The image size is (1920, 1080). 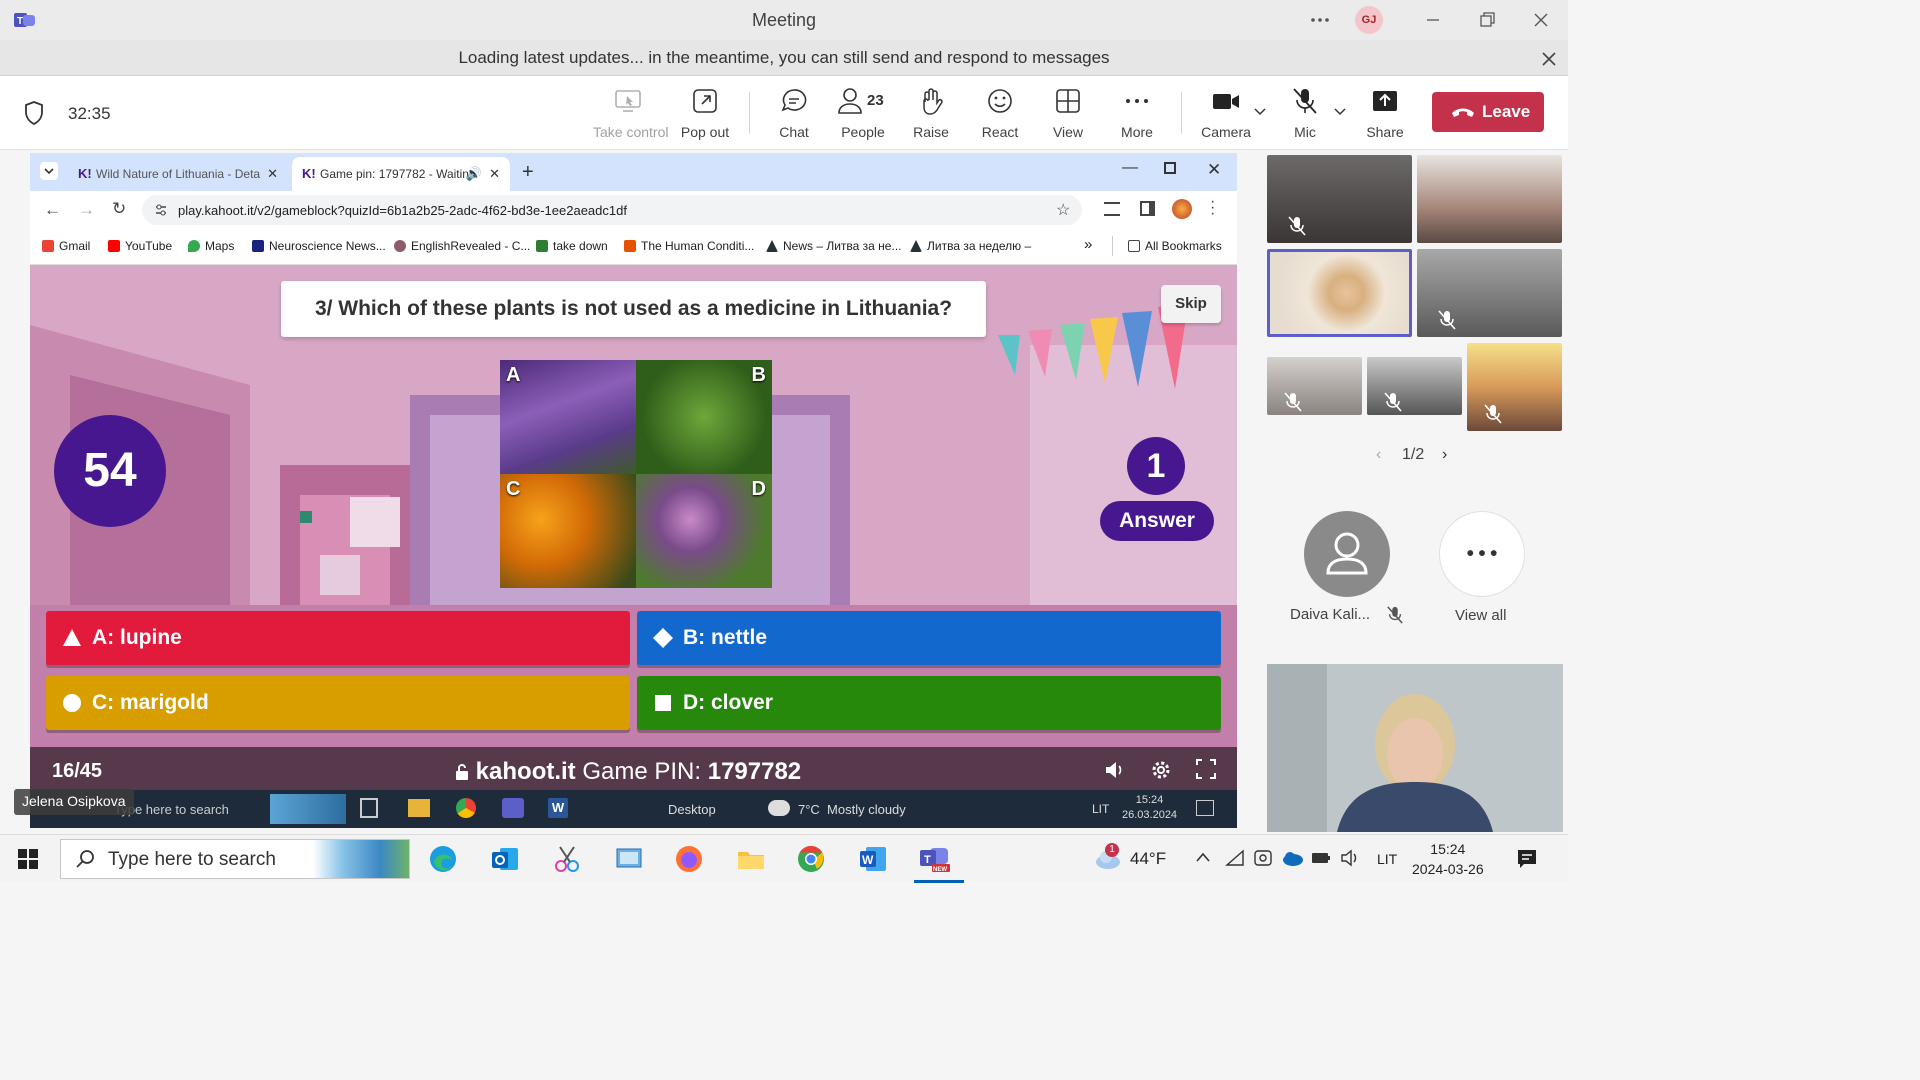 What do you see at coordinates (1385, 116) in the screenshot?
I see `share-button: Share` at bounding box center [1385, 116].